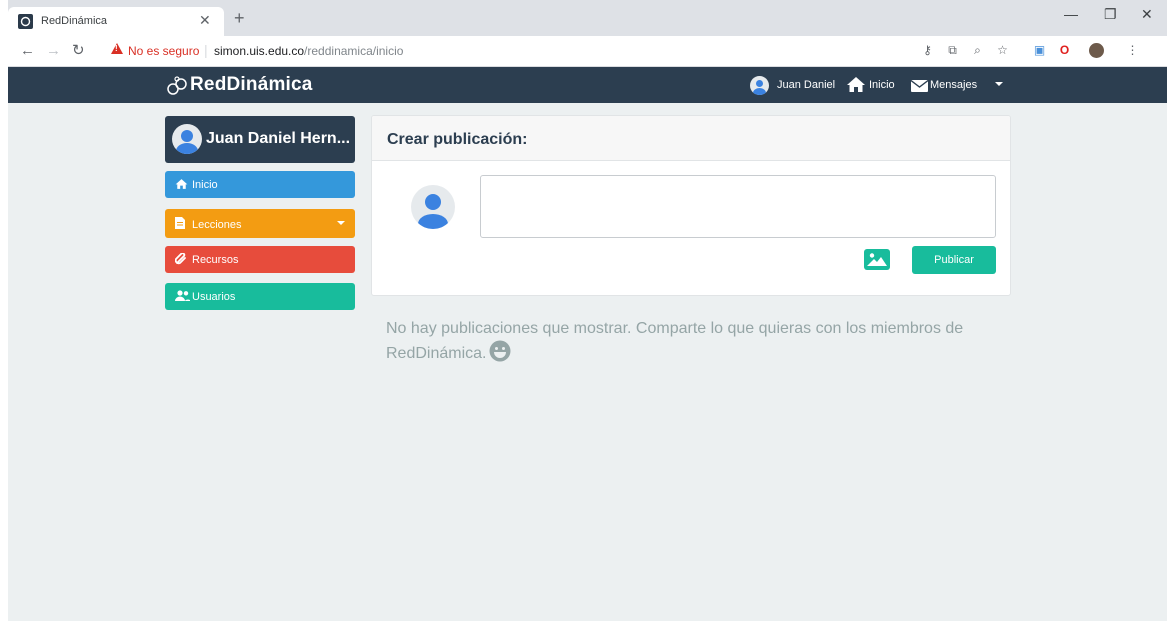 This screenshot has width=1167, height=621. What do you see at coordinates (877, 259) in the screenshot?
I see `image-upload-icon` at bounding box center [877, 259].